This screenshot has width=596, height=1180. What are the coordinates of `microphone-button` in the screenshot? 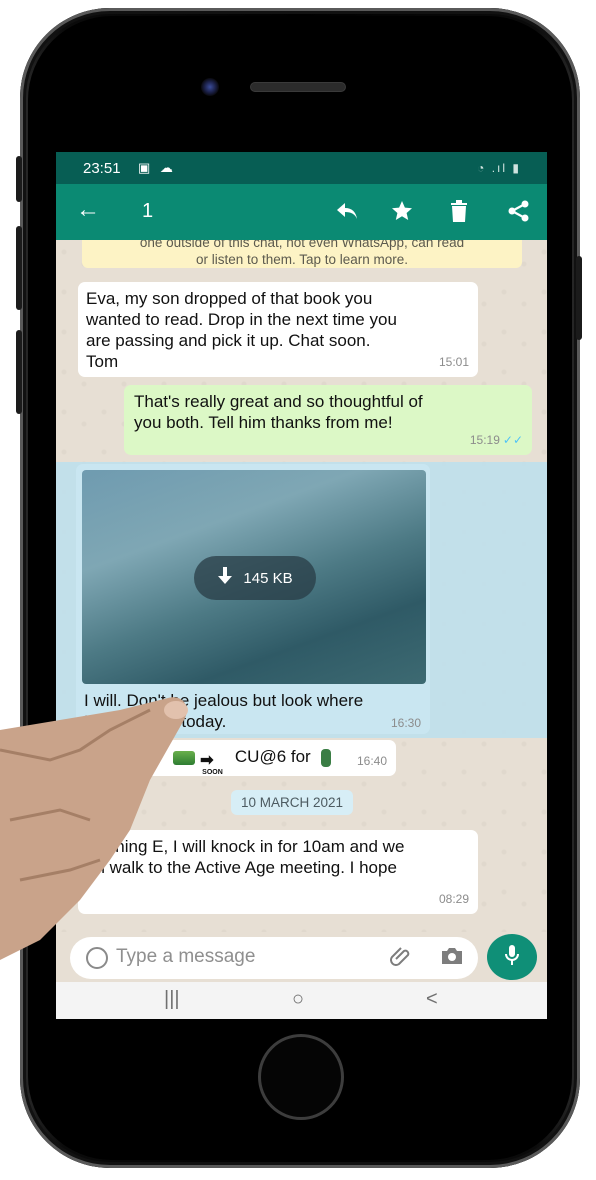 It's located at (512, 957).